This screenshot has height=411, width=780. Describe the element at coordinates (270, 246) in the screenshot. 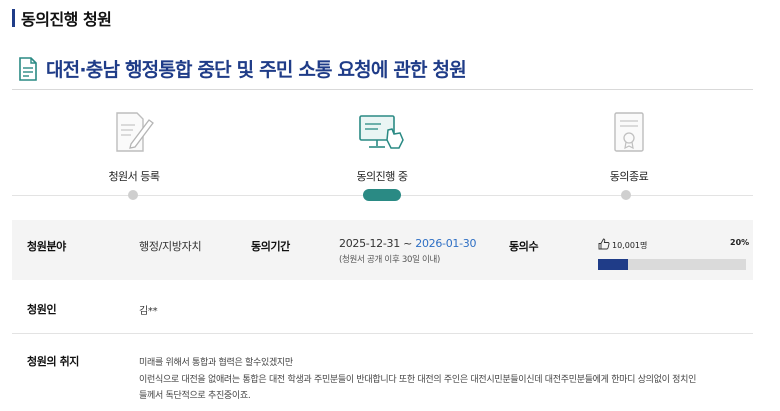

I see `period-label: 동의기간` at that location.